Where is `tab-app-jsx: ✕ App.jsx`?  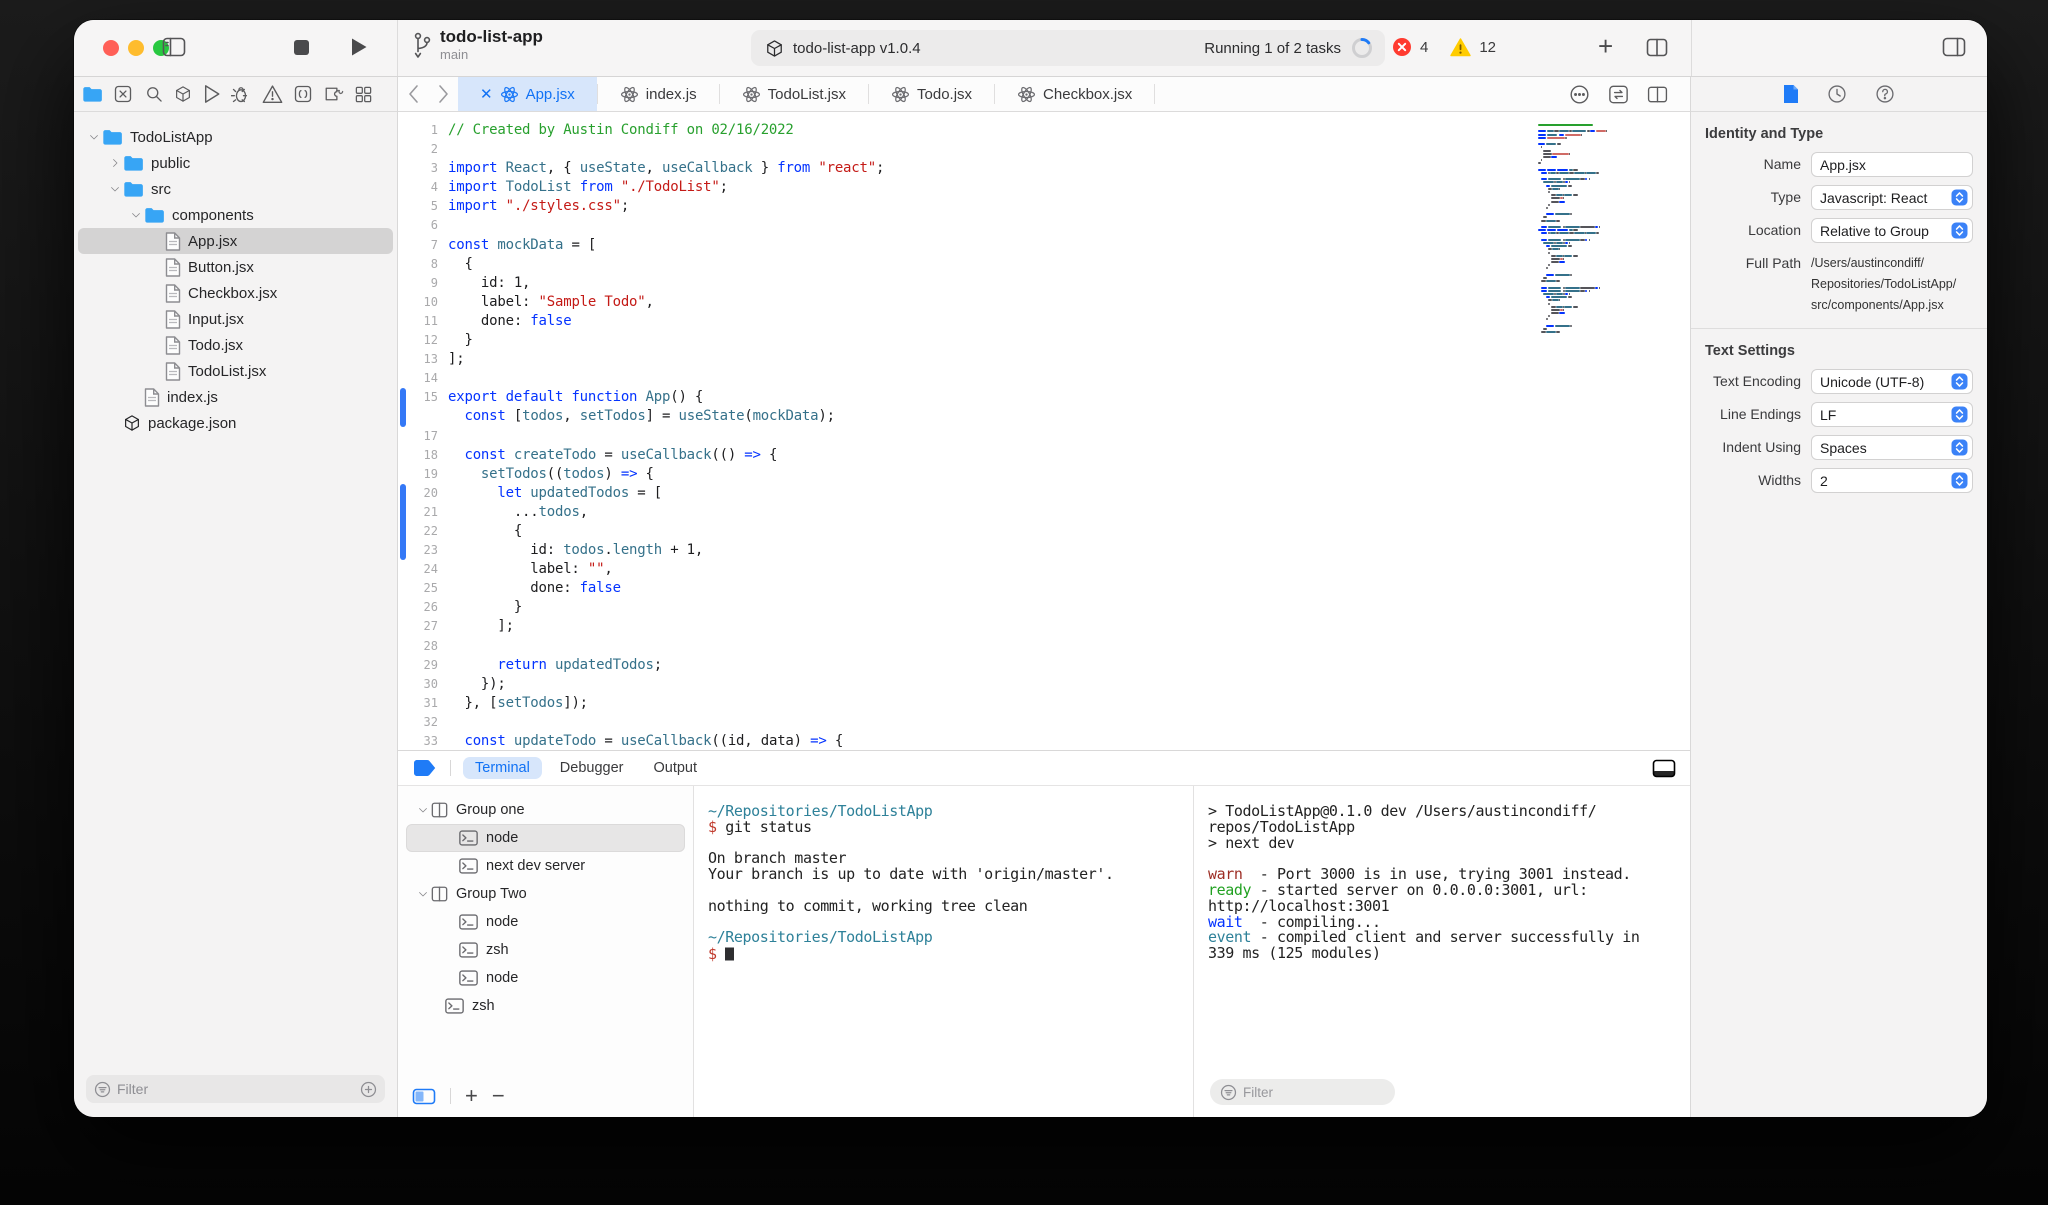 tab-app-jsx: ✕ App.jsx is located at coordinates (527, 94).